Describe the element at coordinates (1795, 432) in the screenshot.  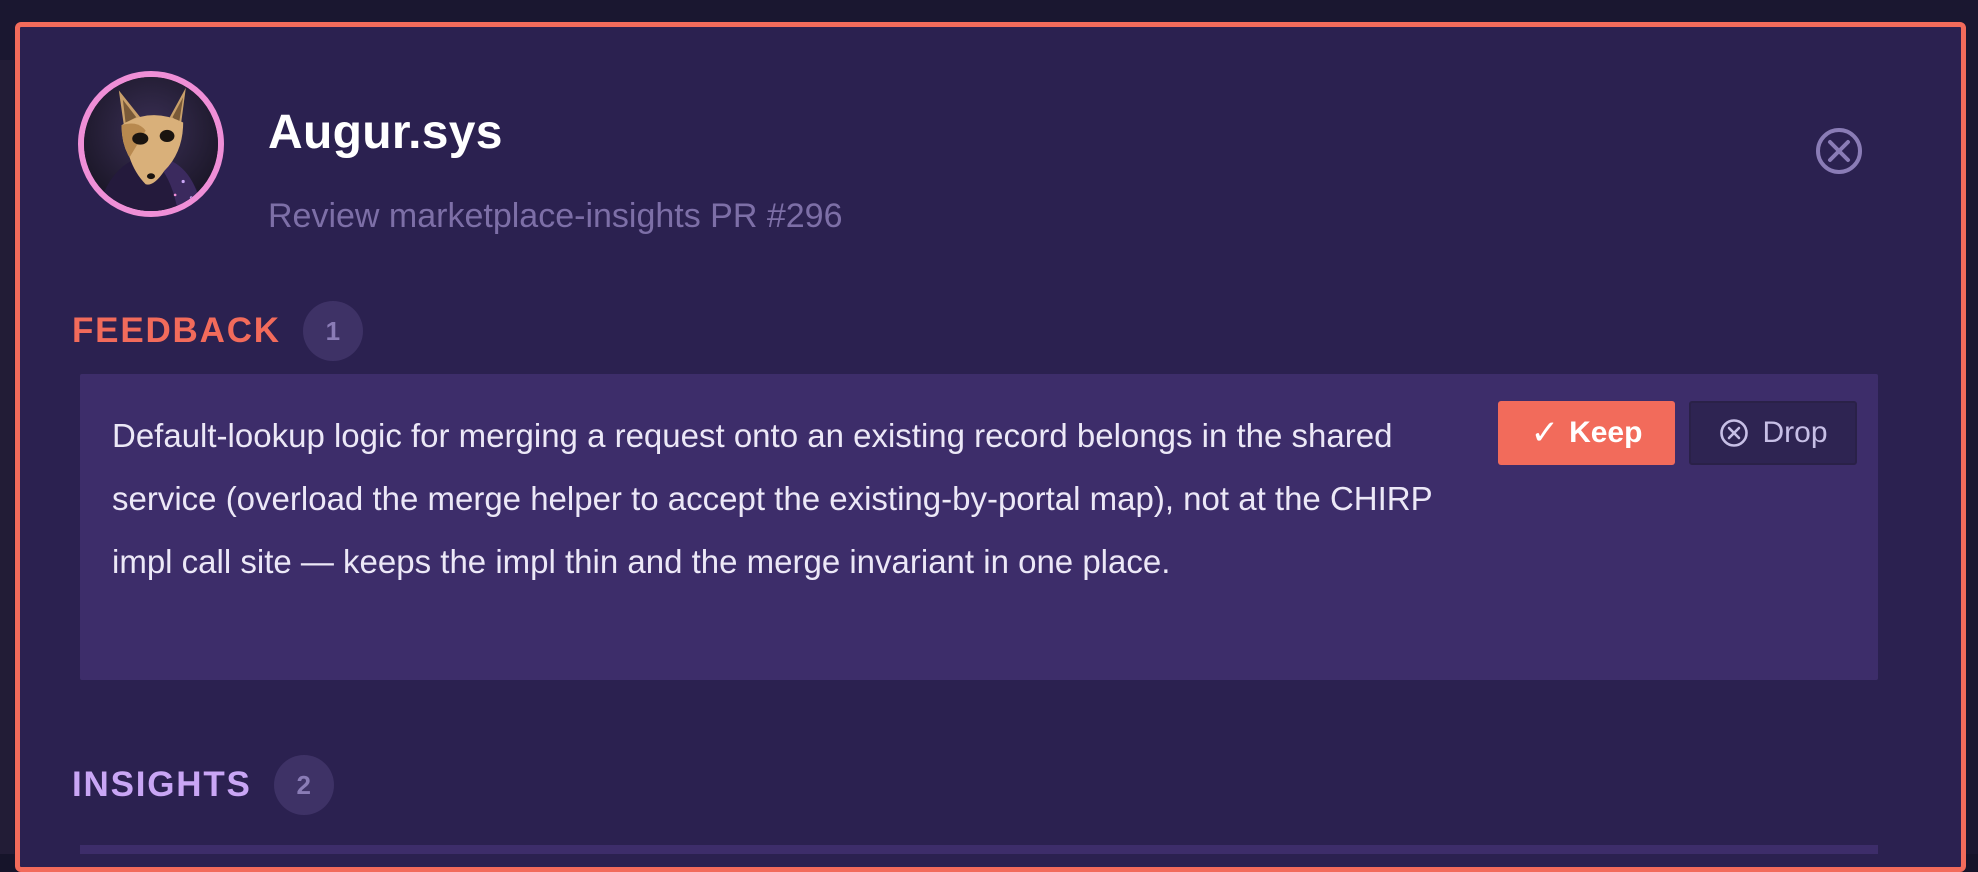
I see `drop-button-label: Drop` at that location.